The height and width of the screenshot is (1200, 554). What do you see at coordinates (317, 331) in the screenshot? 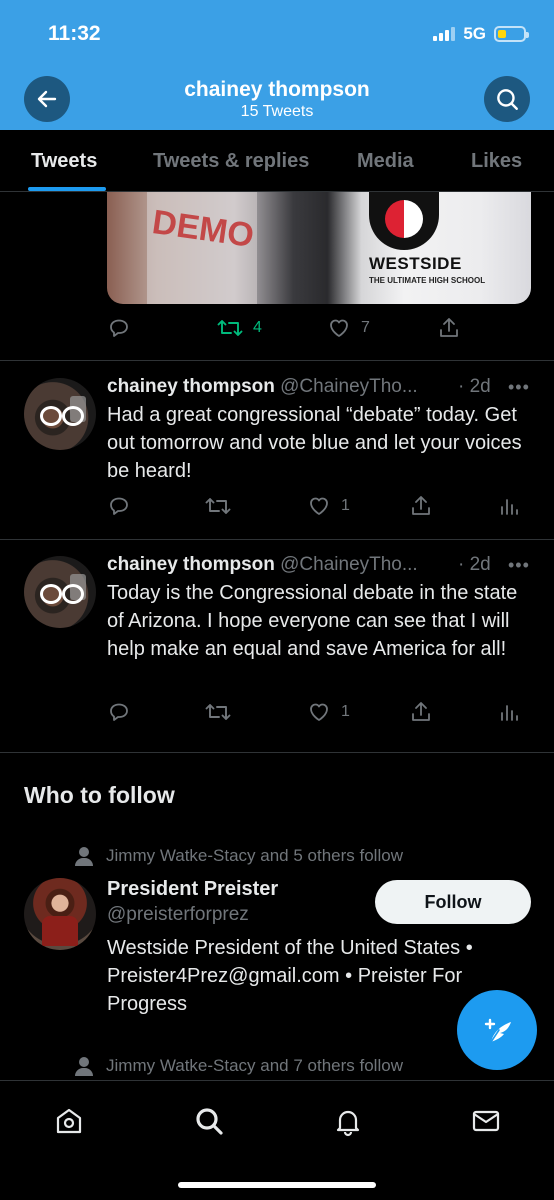
I see `tweet-actions: 4 7` at bounding box center [317, 331].